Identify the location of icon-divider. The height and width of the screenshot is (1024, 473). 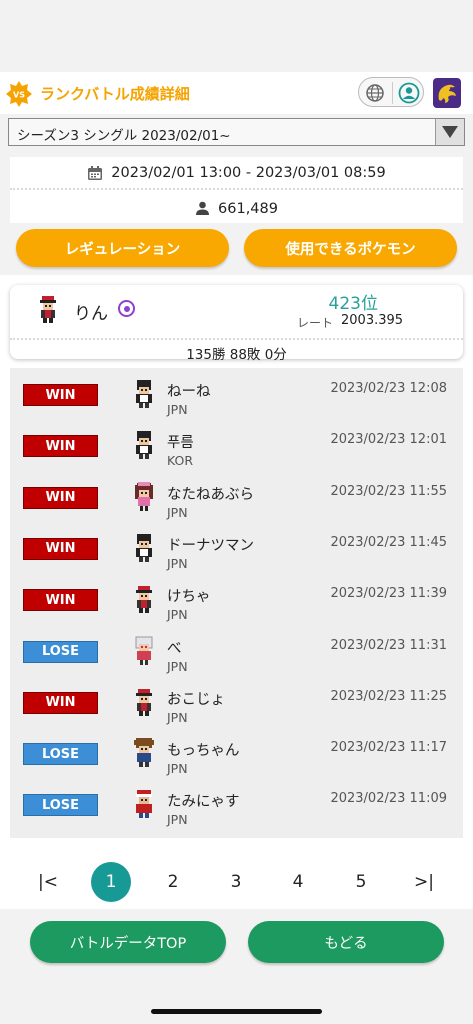
(392, 93).